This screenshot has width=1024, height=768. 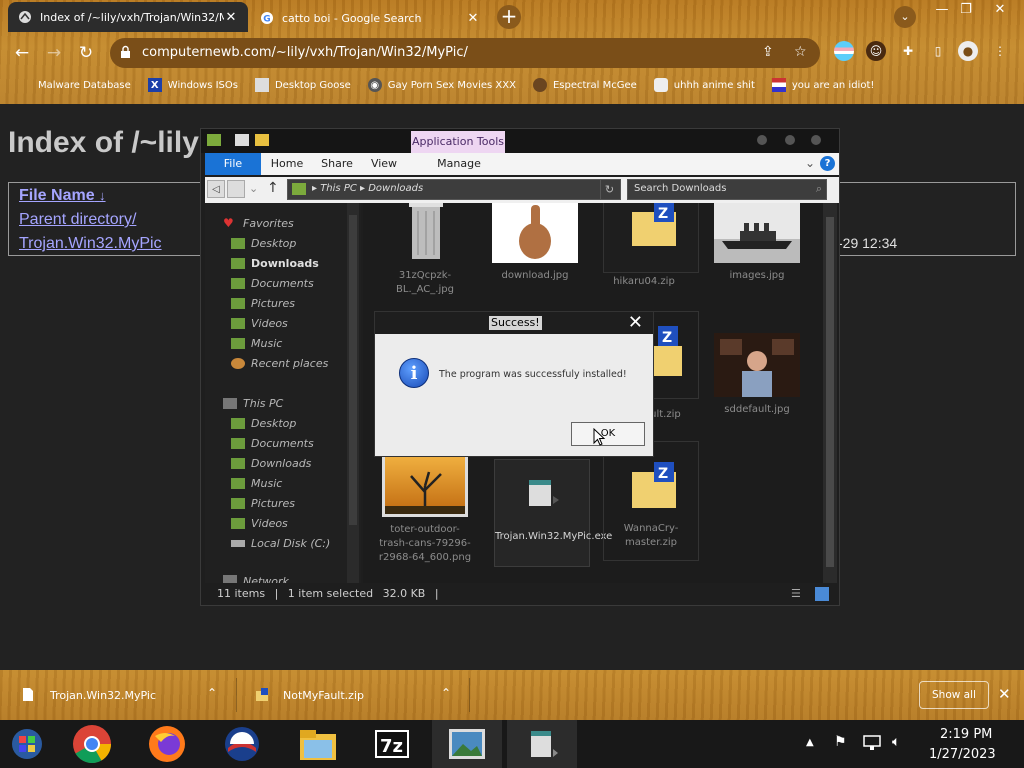 What do you see at coordinates (216, 189) in the screenshot?
I see `back-icon: ◁` at bounding box center [216, 189].